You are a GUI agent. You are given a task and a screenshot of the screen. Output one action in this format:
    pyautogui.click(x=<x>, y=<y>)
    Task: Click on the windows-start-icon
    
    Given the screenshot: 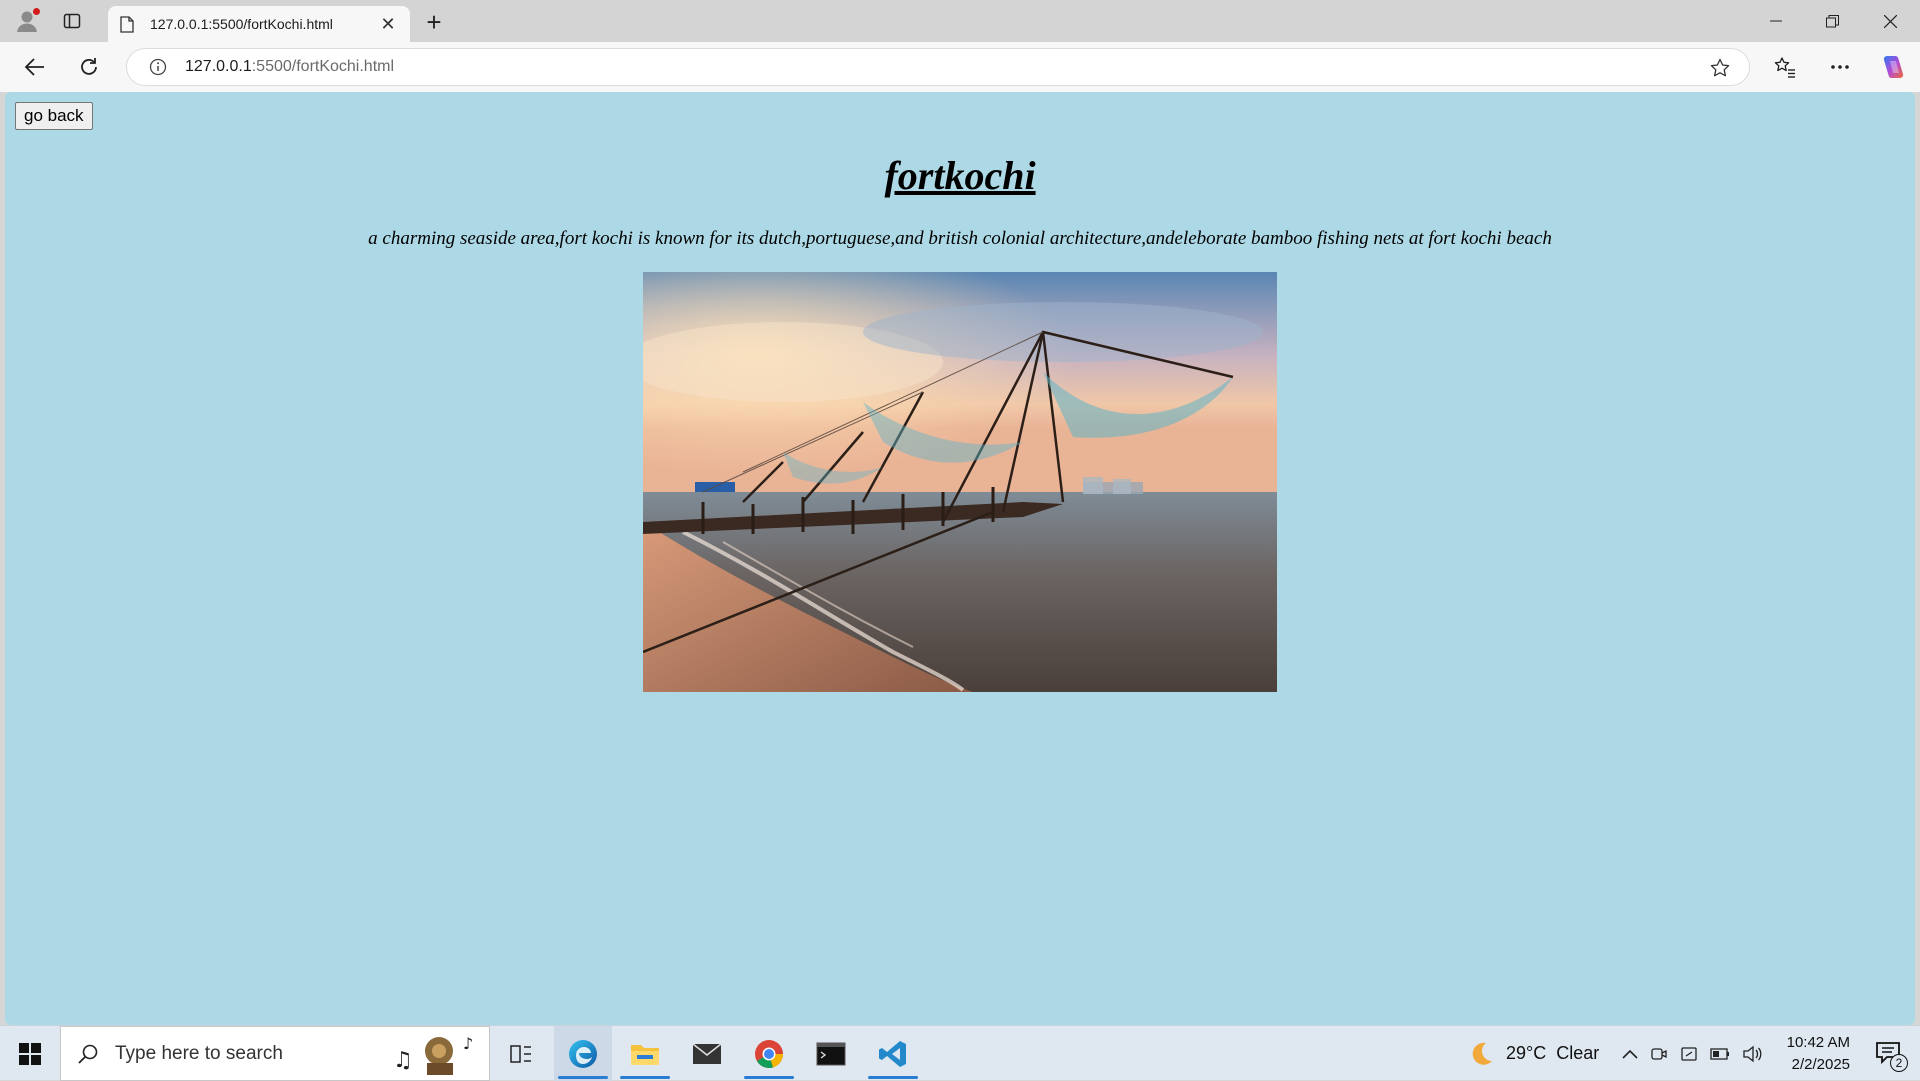 What is the action you would take?
    pyautogui.click(x=30, y=1053)
    